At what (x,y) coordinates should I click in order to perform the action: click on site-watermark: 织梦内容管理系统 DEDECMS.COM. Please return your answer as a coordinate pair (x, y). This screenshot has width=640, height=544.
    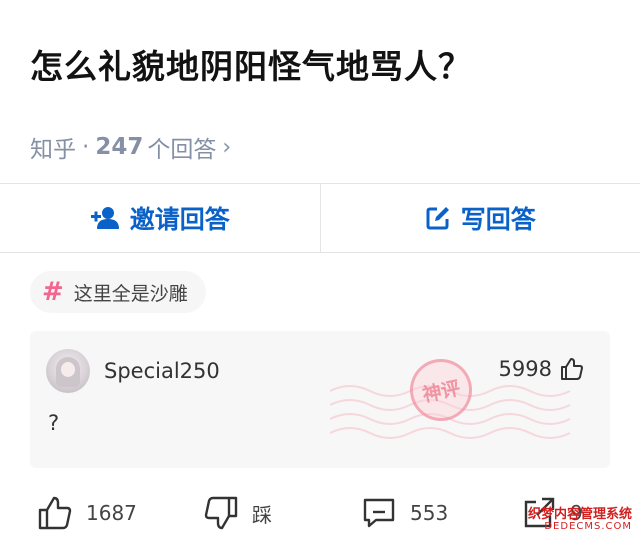
    Looking at the image, I should click on (580, 520).